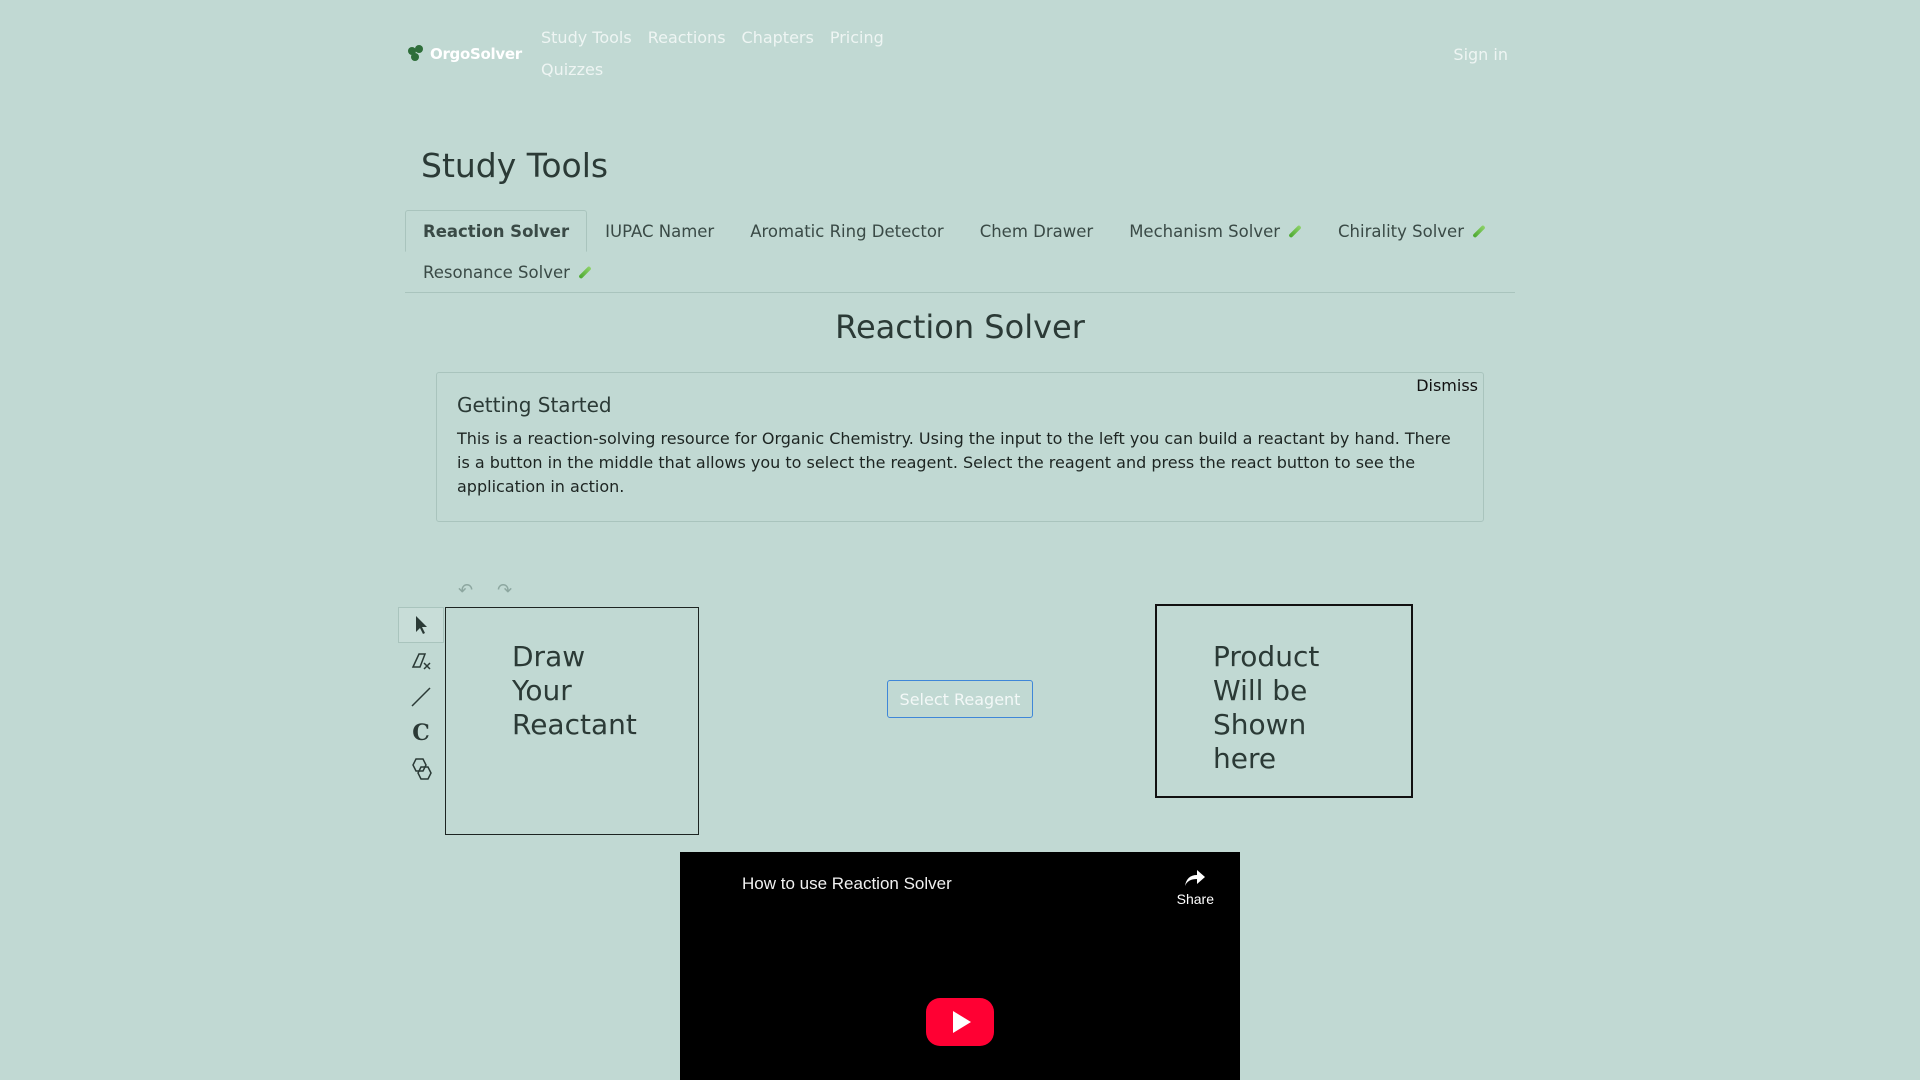 The height and width of the screenshot is (1080, 1920). Describe the element at coordinates (778, 38) in the screenshot. I see `nav-link-chapters: Chapters` at that location.